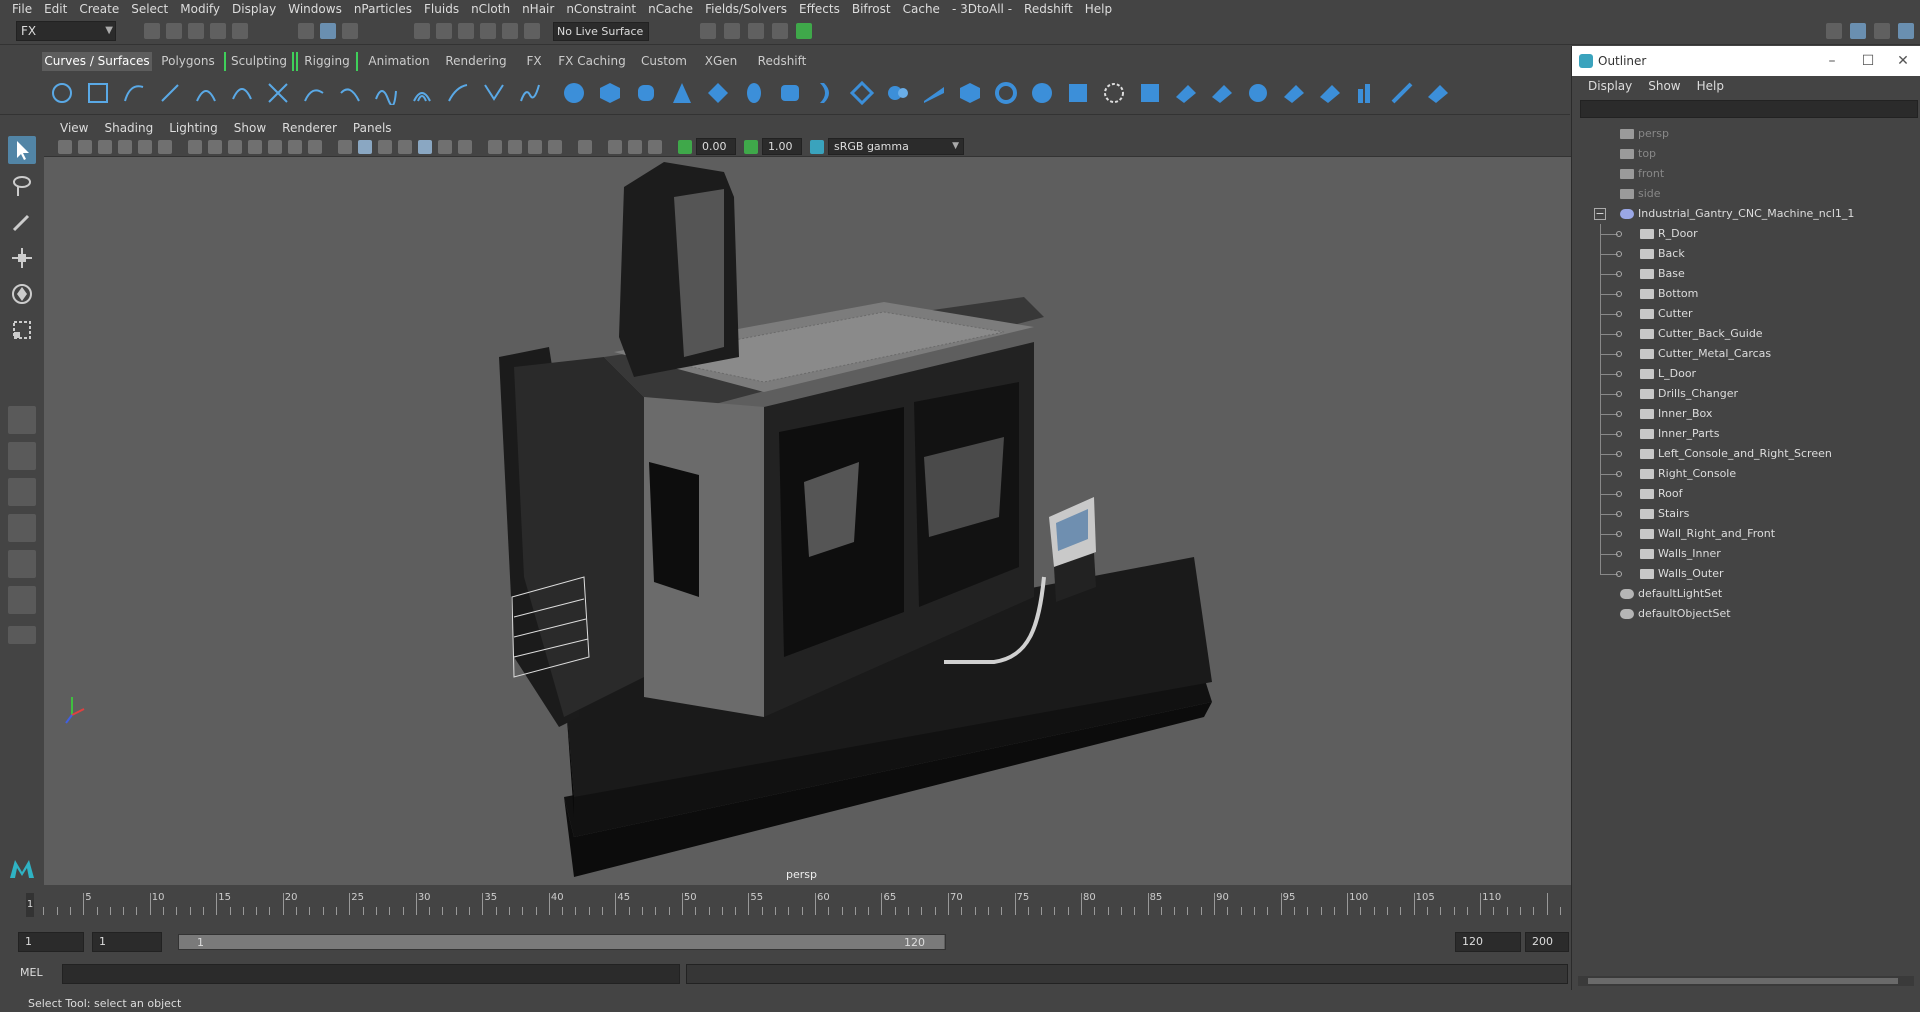 This screenshot has height=1012, width=1920. Describe the element at coordinates (670, 9) in the screenshot. I see `menu-ncache: nCache` at that location.